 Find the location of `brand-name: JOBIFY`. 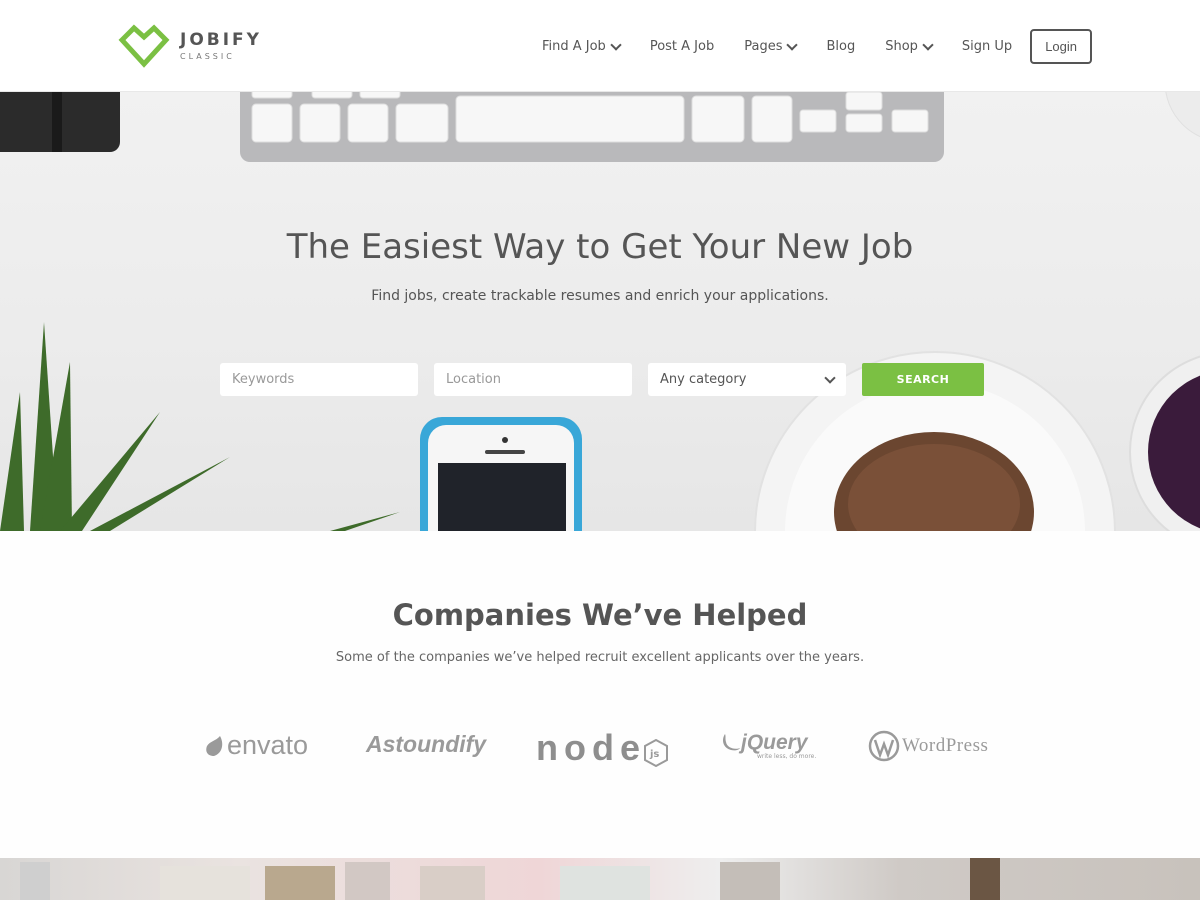

brand-name: JOBIFY is located at coordinates (221, 40).